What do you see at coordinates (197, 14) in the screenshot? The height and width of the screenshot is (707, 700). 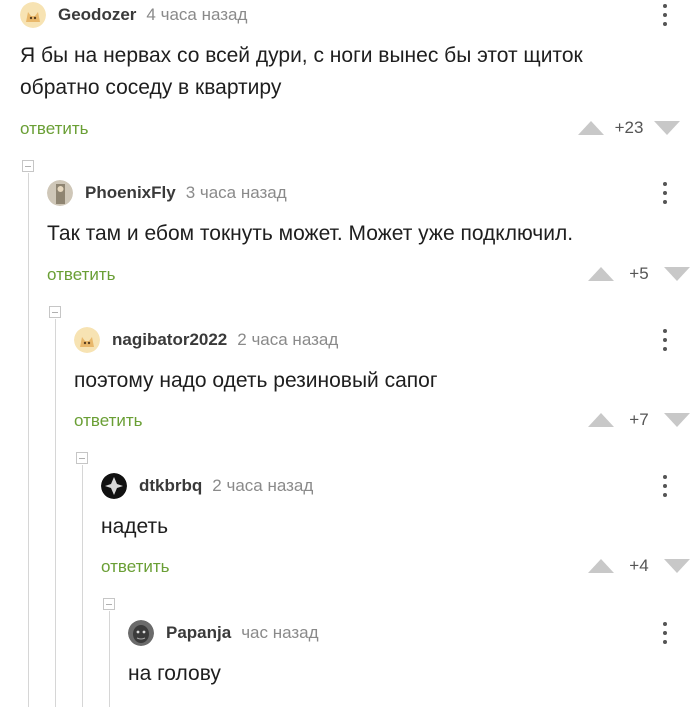 I see `comment-time: 4 часа назад` at bounding box center [197, 14].